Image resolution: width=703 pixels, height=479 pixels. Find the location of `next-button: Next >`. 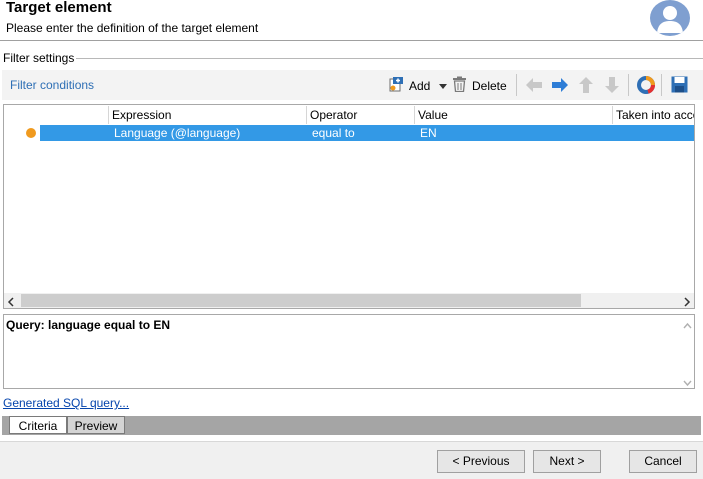

next-button: Next > is located at coordinates (567, 461).